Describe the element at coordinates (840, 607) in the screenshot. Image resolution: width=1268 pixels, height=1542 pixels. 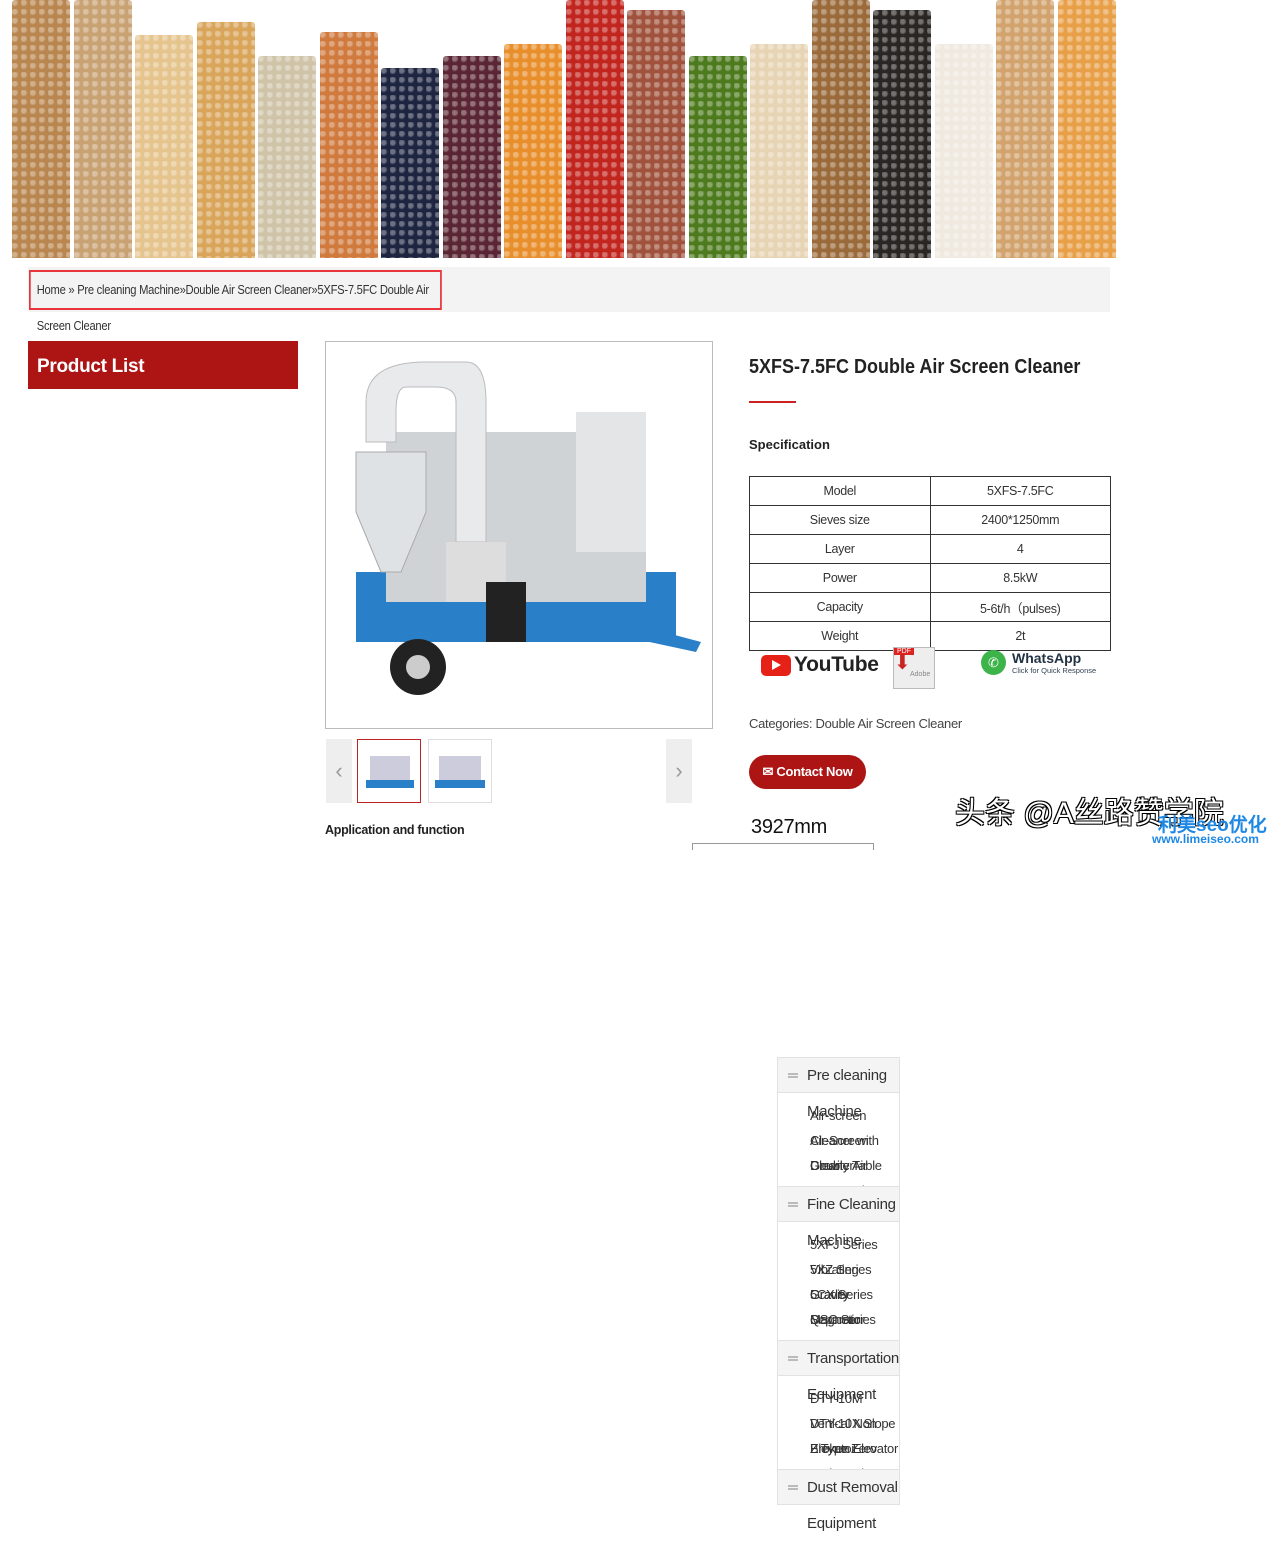
I see `spec-key: Capacity` at that location.